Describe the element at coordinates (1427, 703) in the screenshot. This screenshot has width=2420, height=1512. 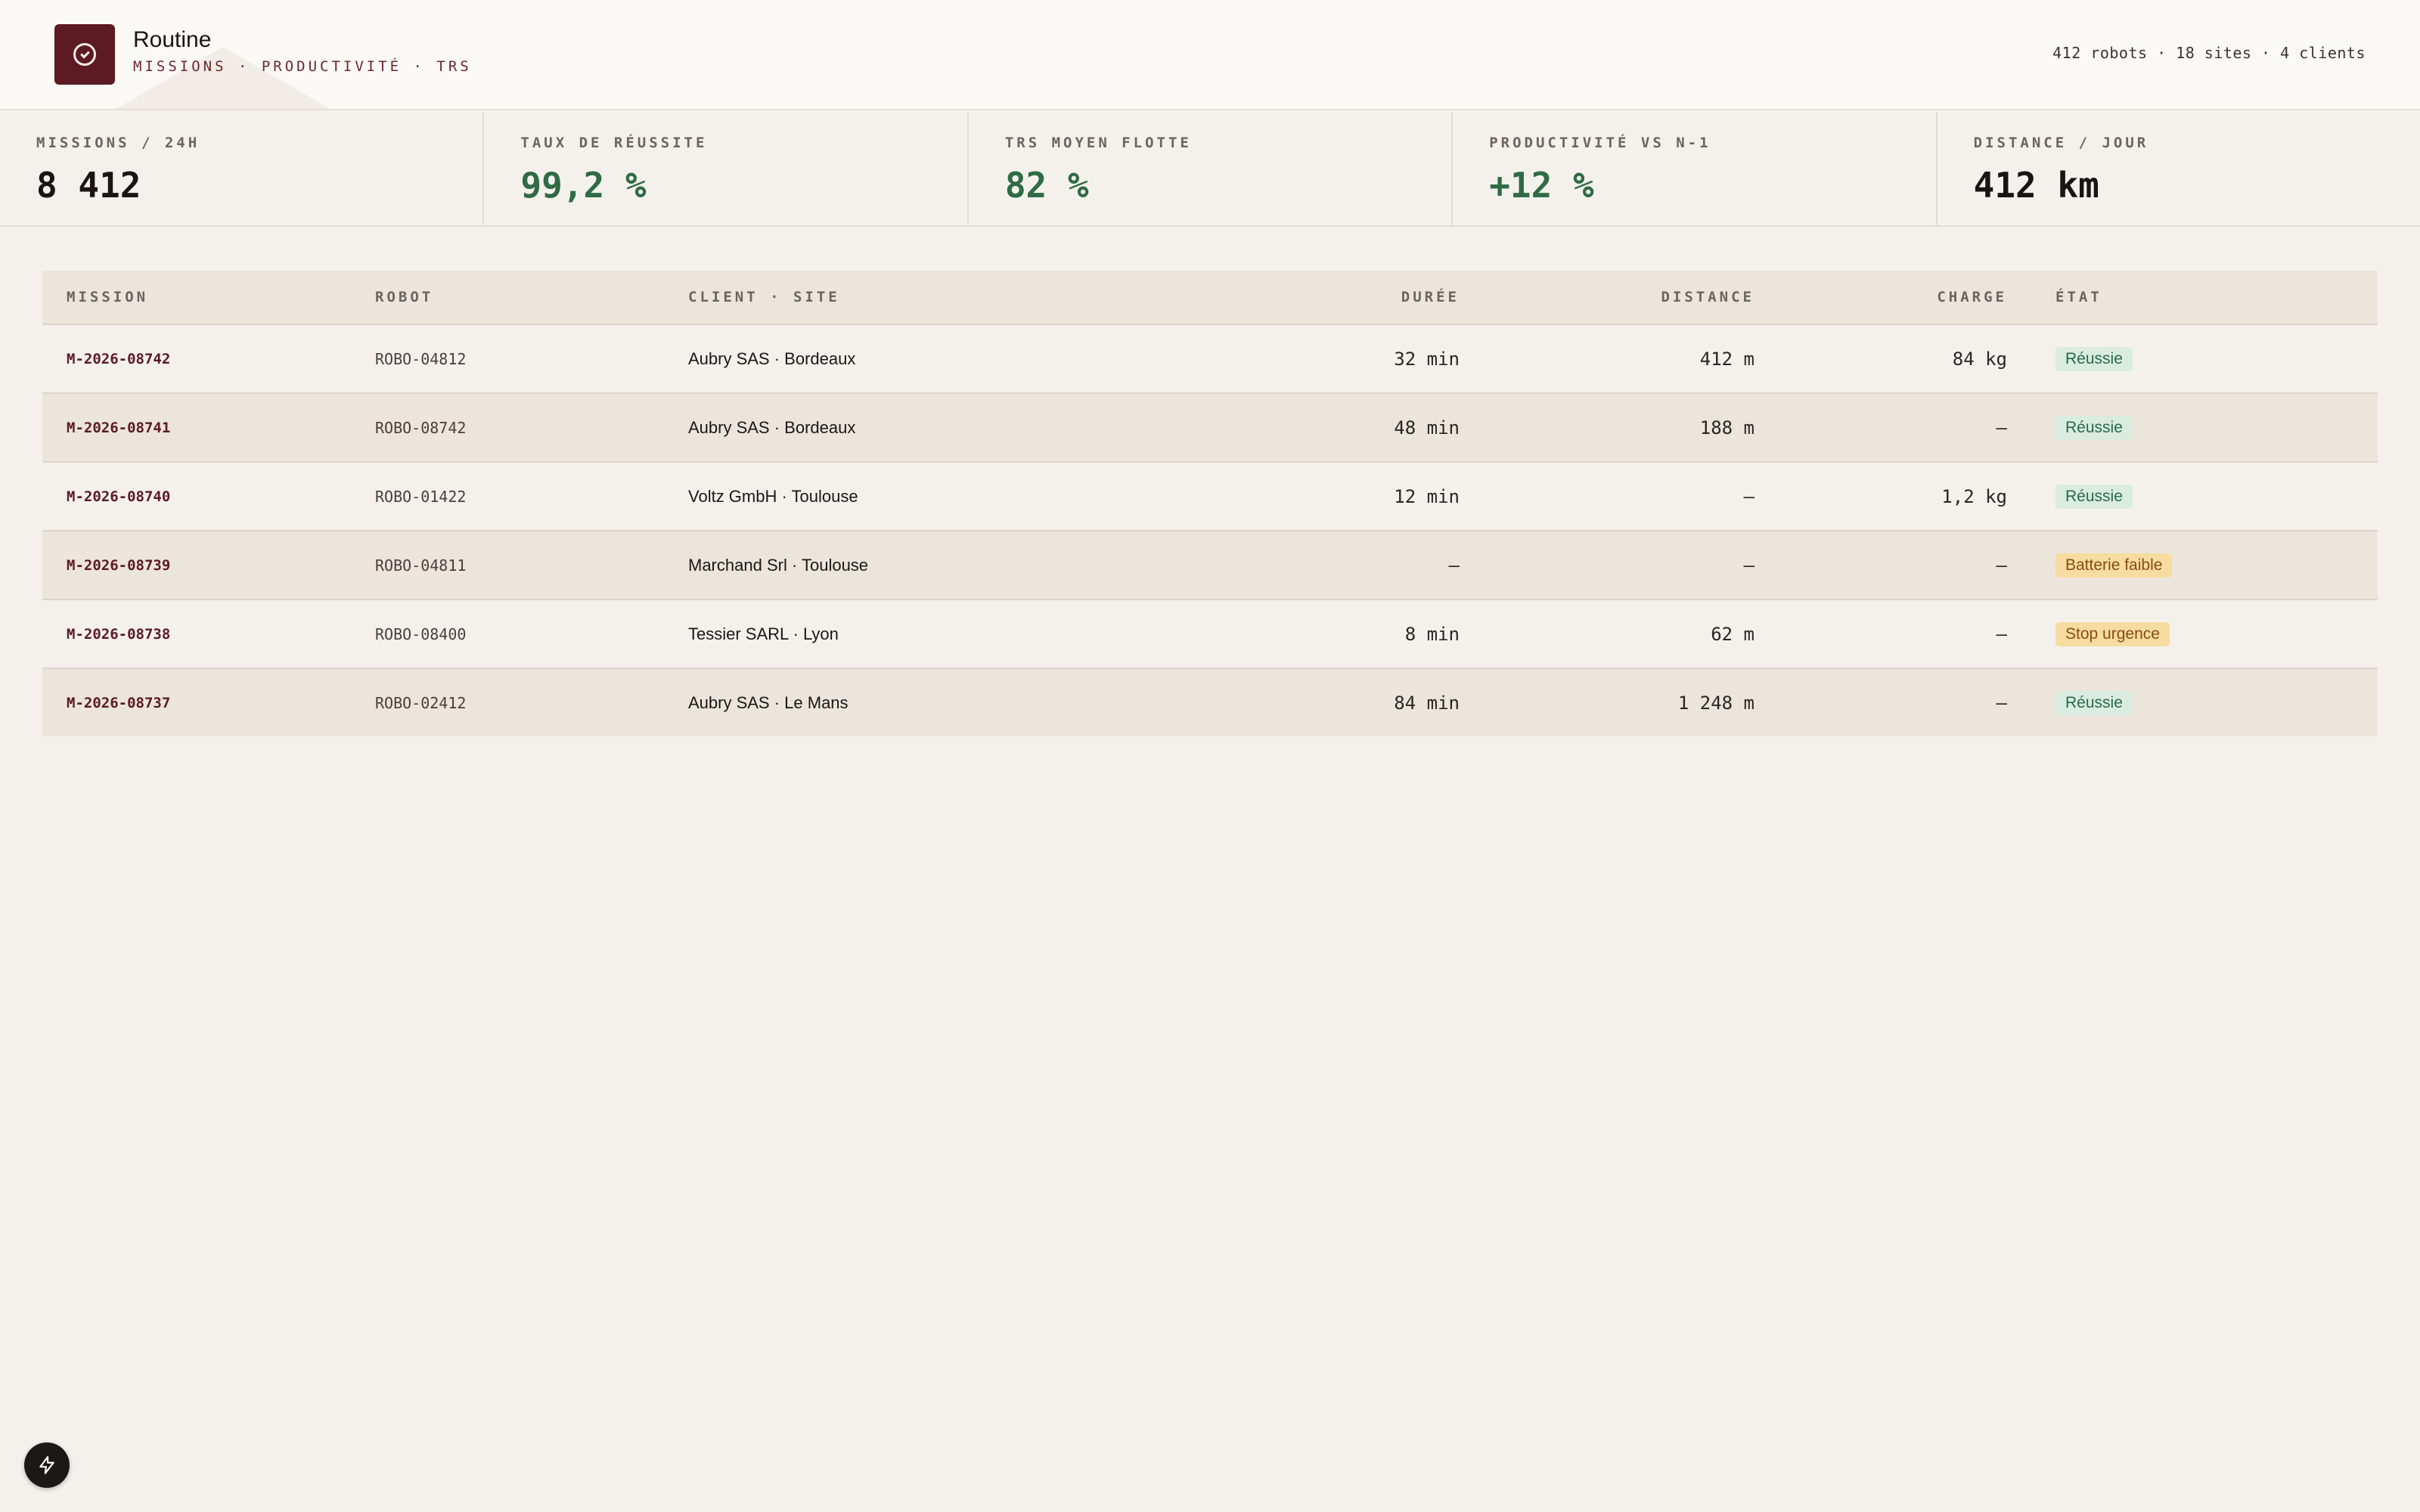
I see `duration: 84 min` at that location.